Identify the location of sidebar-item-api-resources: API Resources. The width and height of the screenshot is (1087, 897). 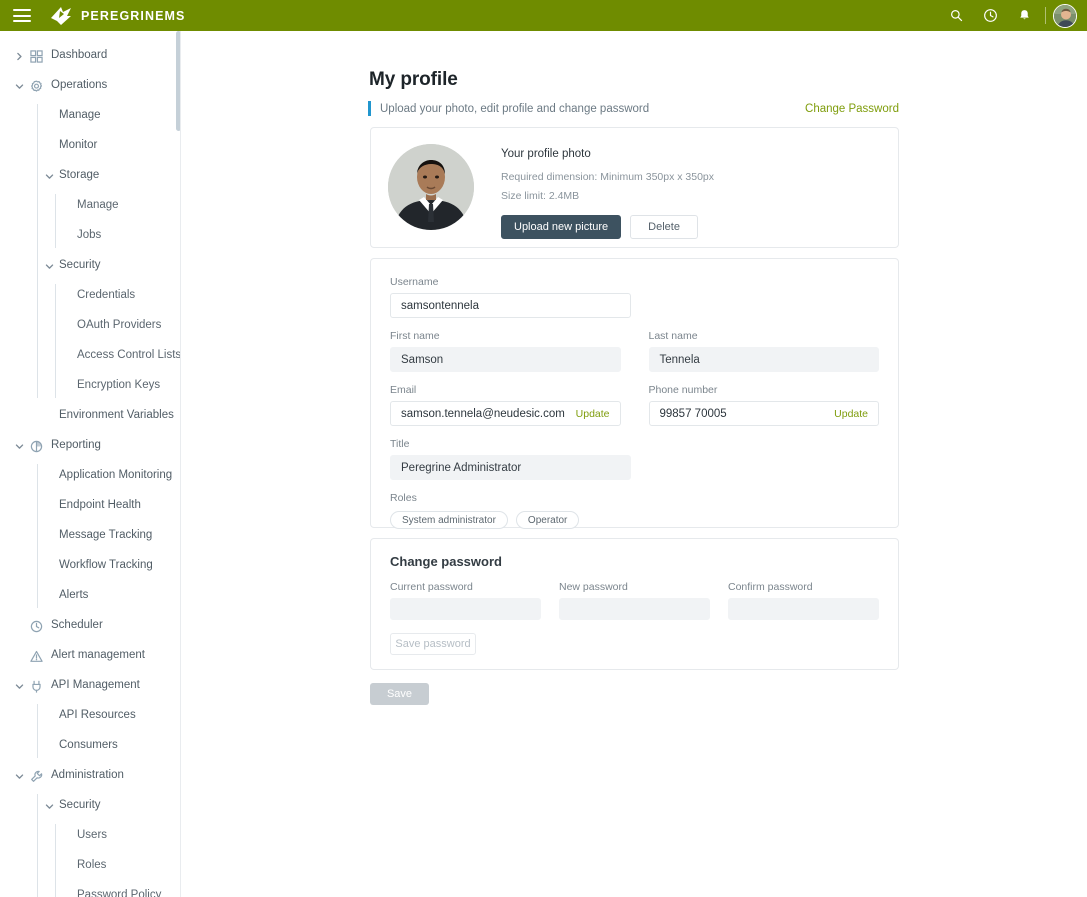
(90, 716).